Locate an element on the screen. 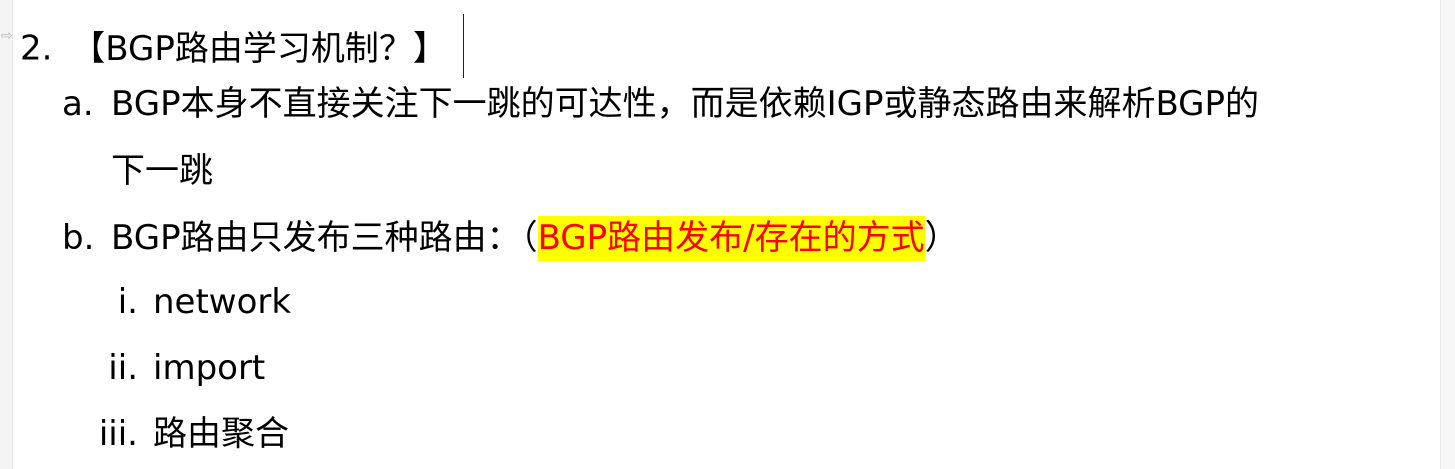 This screenshot has height=469, width=1455. item-b-text-after: ） is located at coordinates (941, 238).